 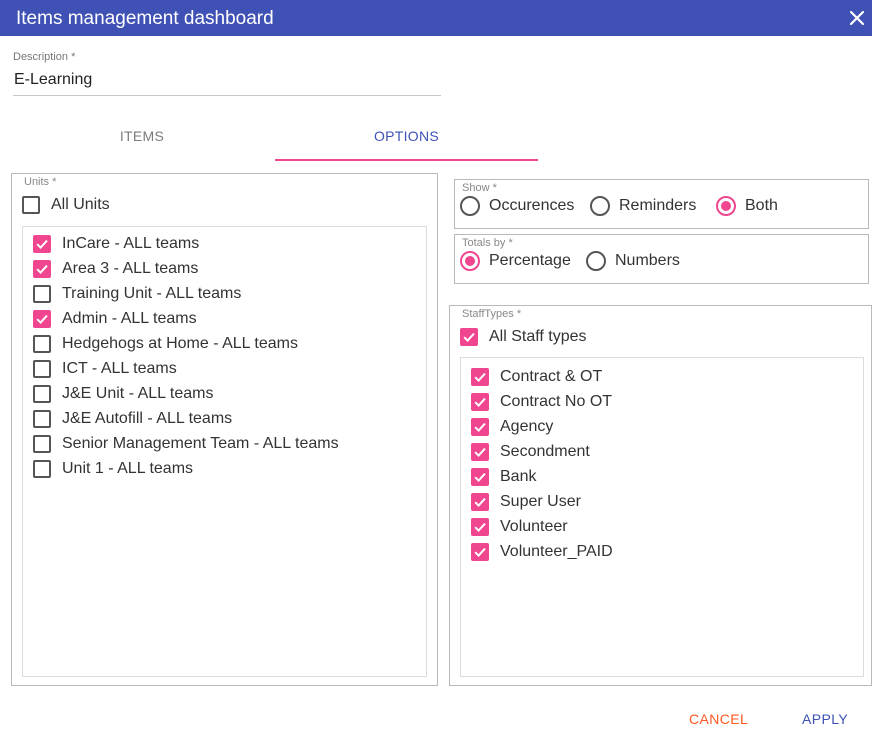 What do you see at coordinates (129, 318) in the screenshot?
I see `unit-item-admin-all-teams-label: Admin - ALL teams` at bounding box center [129, 318].